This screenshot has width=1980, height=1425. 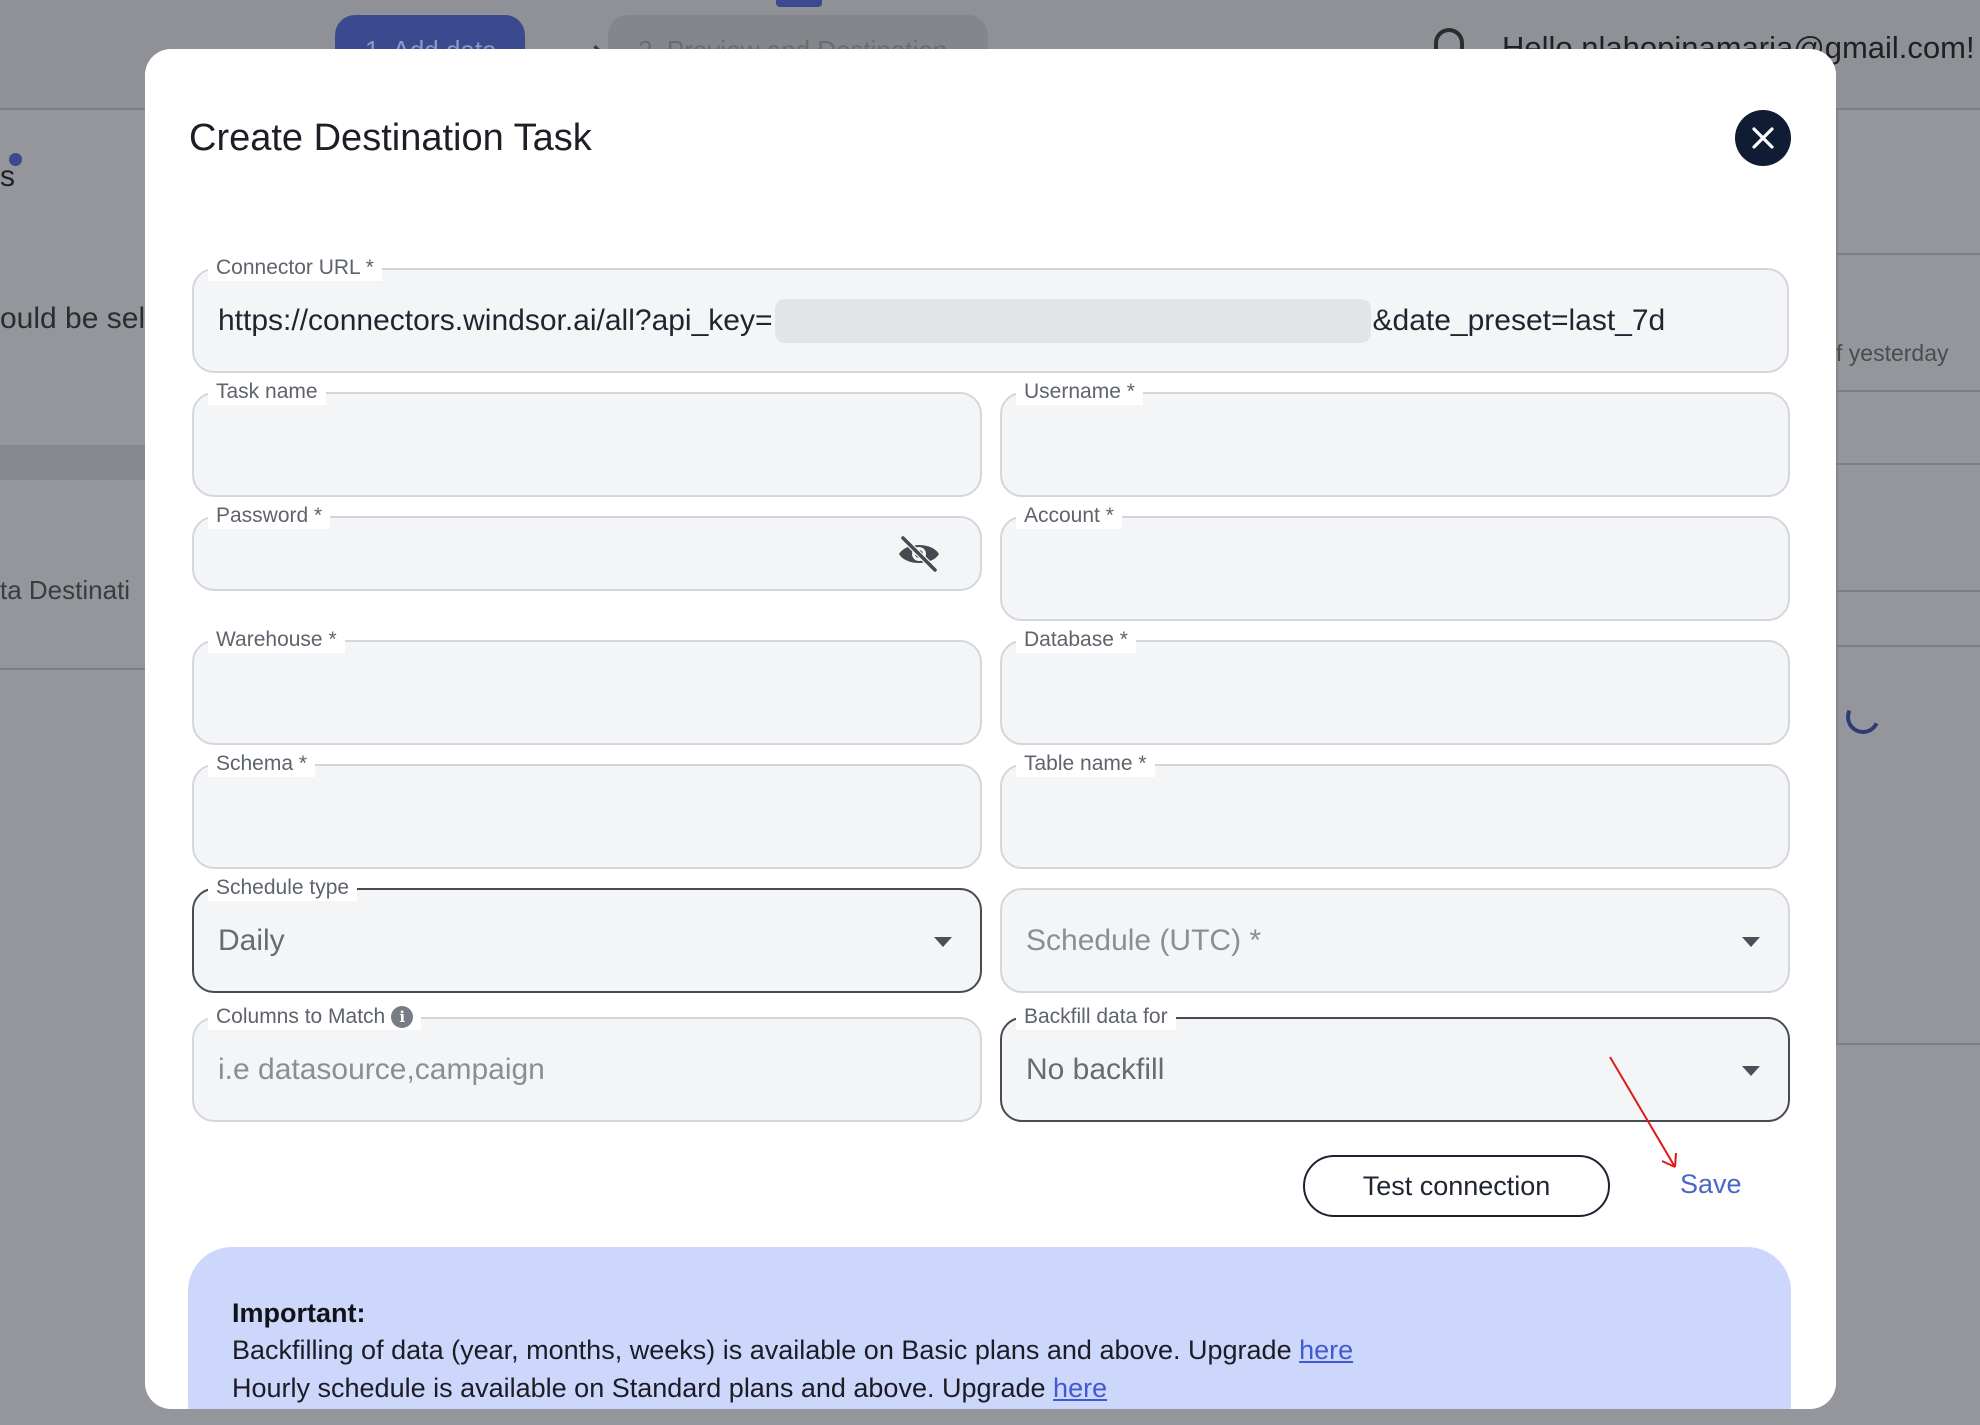 What do you see at coordinates (1892, 353) in the screenshot?
I see `background-right-text: f yesterday` at bounding box center [1892, 353].